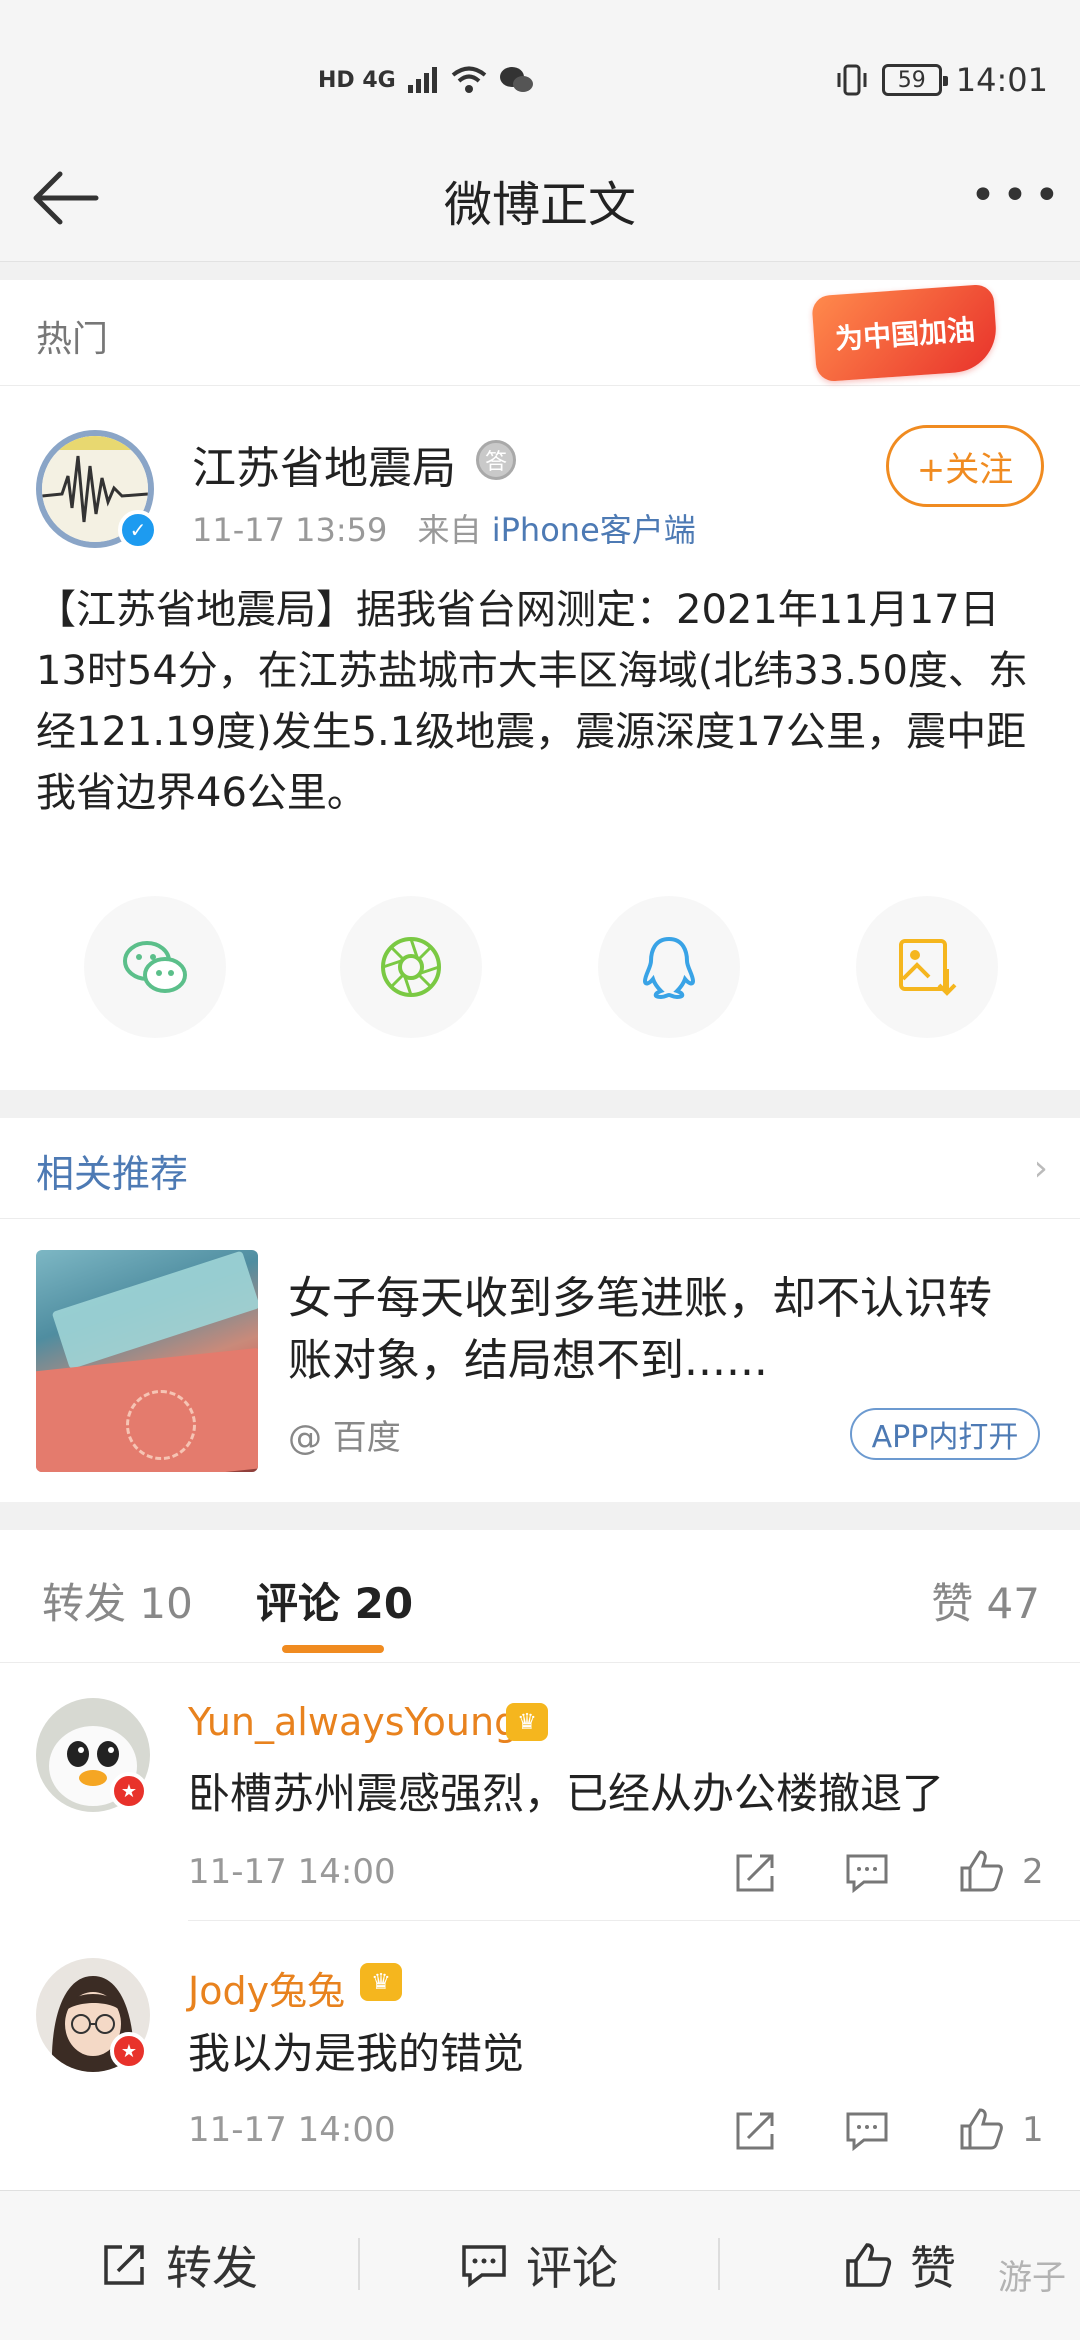 The image size is (1080, 2340). Describe the element at coordinates (1041, 1168) in the screenshot. I see `chevron-right-icon: ›` at that location.